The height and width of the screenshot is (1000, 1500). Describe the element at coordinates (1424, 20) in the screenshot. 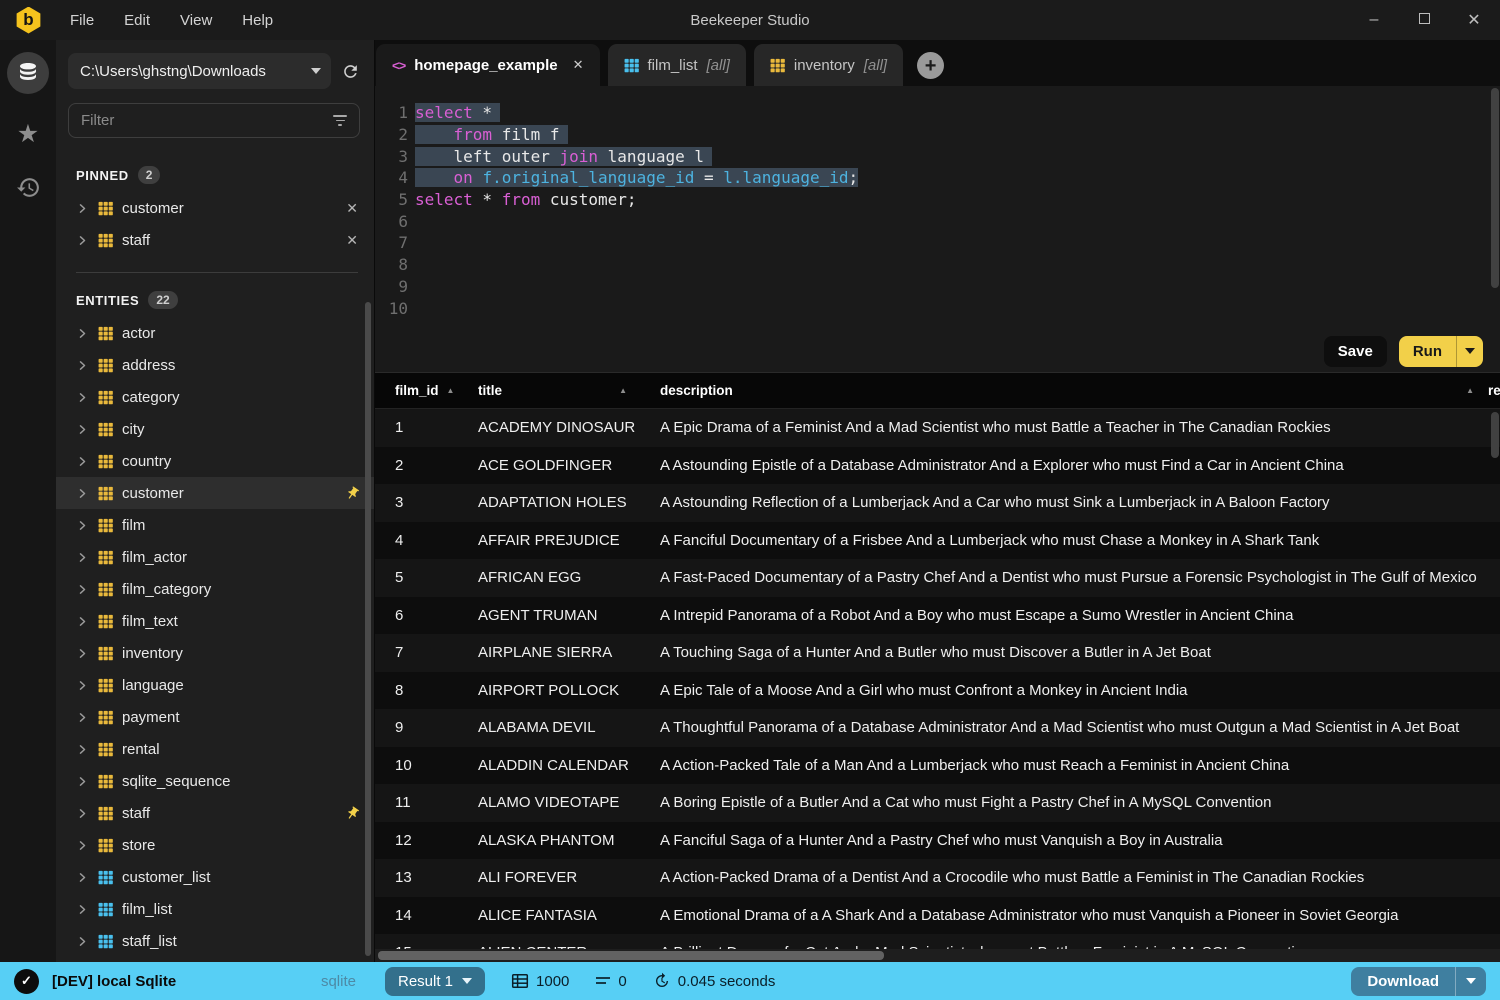

I see `maximize-button` at that location.